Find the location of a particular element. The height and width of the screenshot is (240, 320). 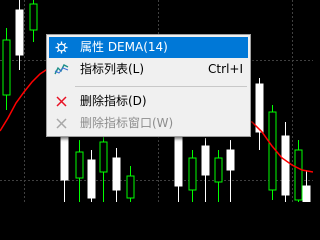

menu-item-delete-indicator-window: 删除指标窗口(W) is located at coordinates (148, 123).